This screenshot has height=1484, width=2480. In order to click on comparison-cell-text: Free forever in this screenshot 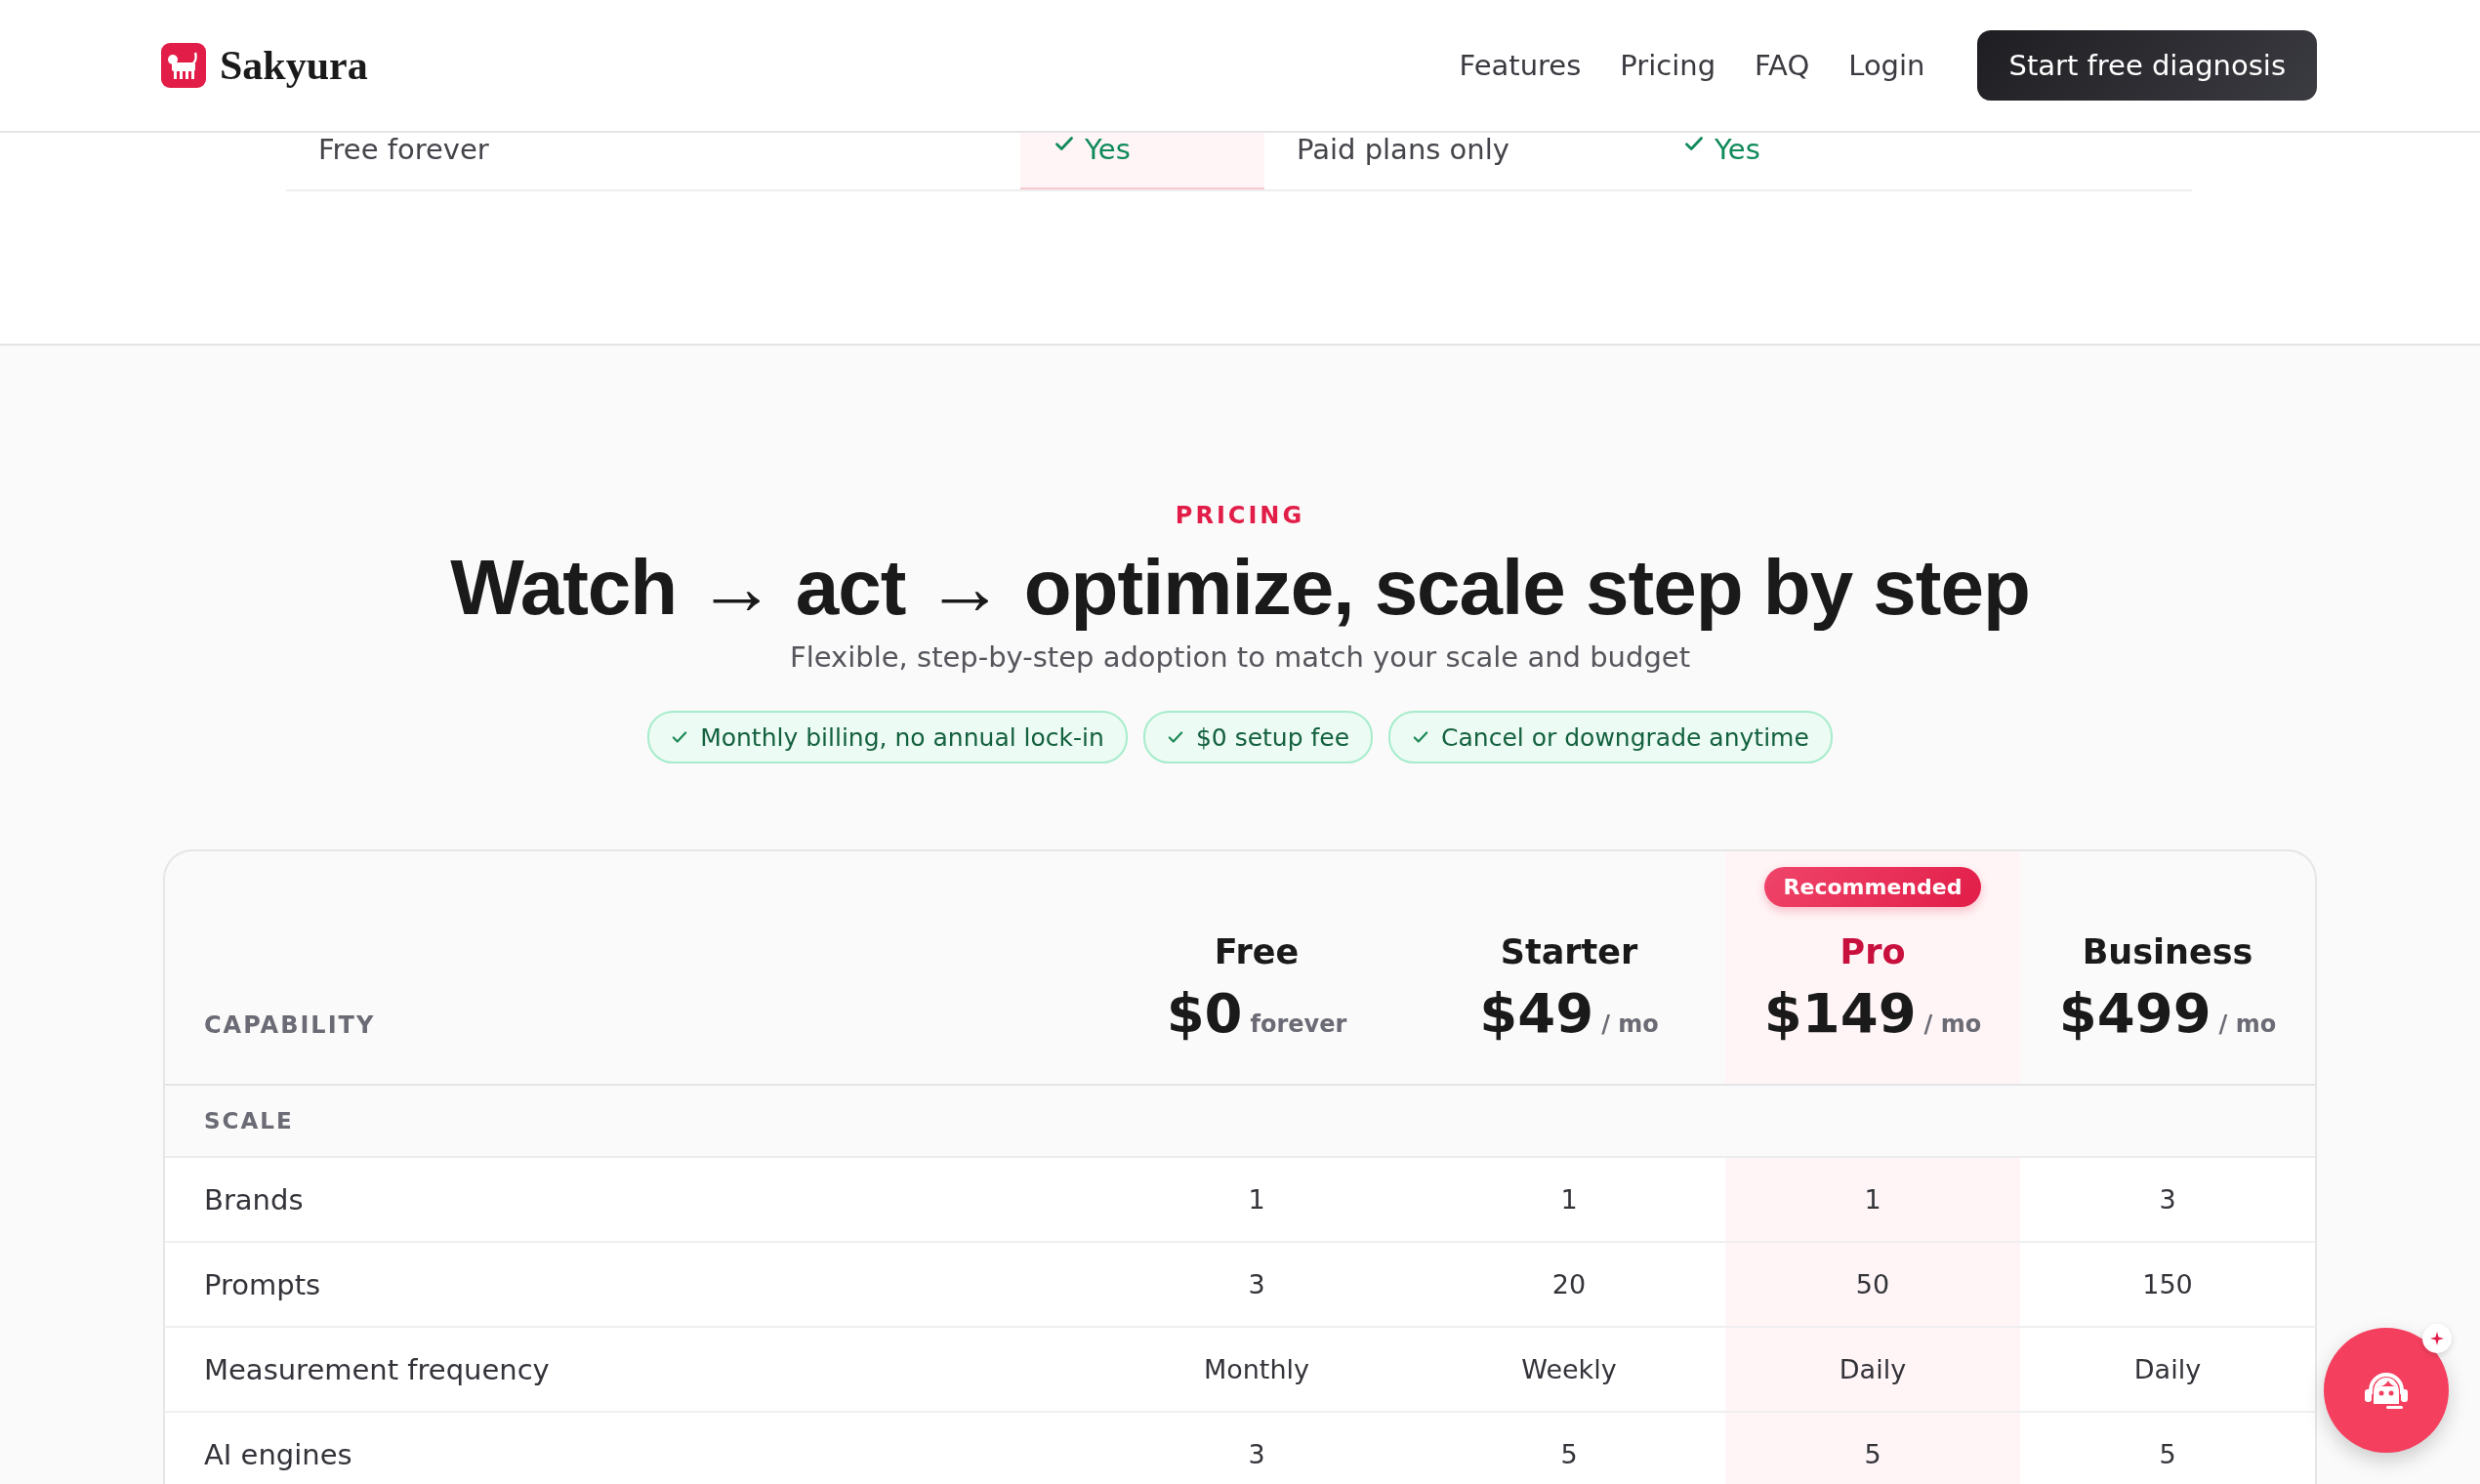, I will do `click(403, 151)`.